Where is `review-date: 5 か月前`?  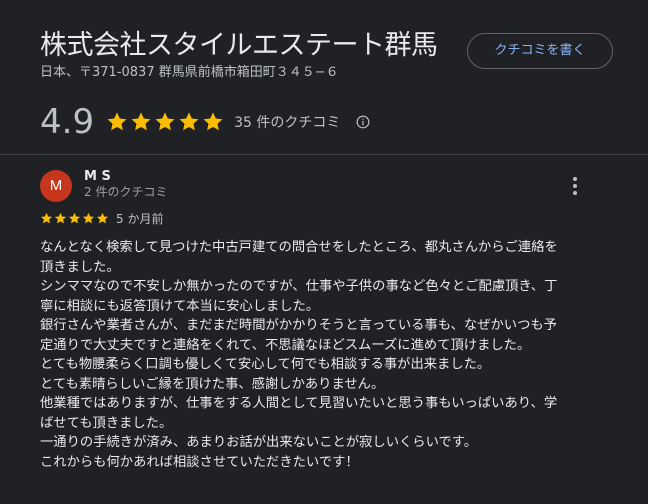 review-date: 5 か月前 is located at coordinates (140, 218).